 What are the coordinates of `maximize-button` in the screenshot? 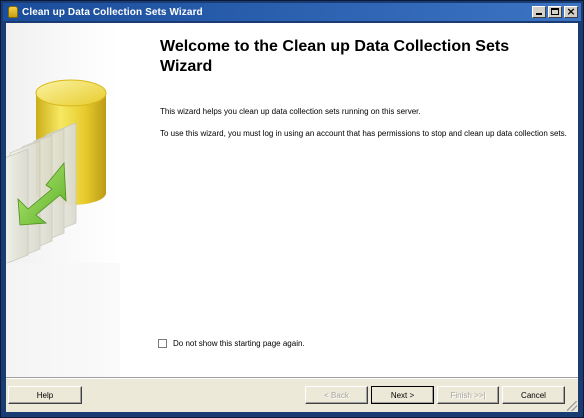 It's located at (555, 12).